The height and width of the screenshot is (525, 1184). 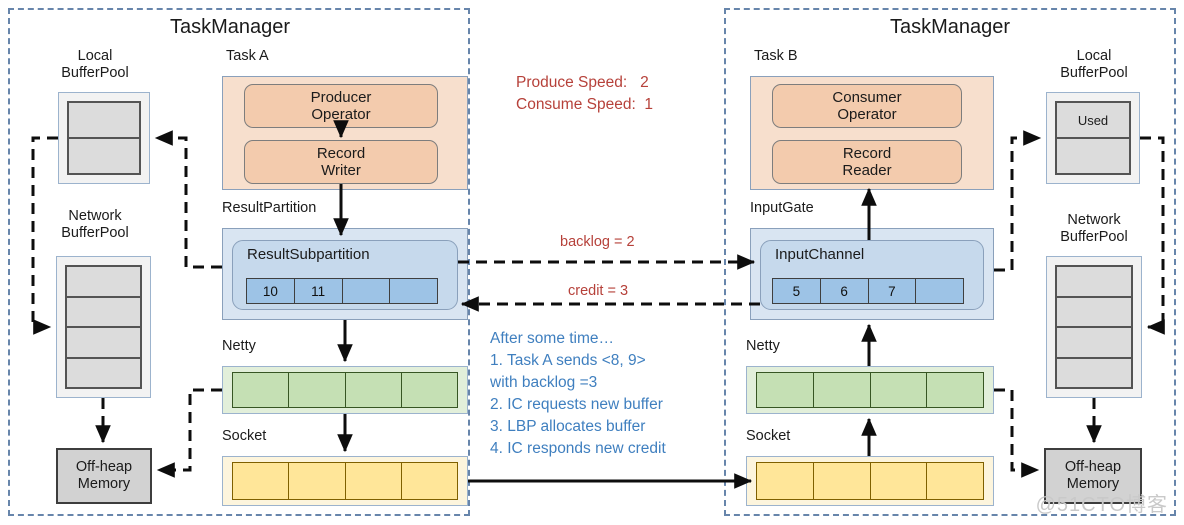 I want to click on right-netty-buffers, so click(x=870, y=390).